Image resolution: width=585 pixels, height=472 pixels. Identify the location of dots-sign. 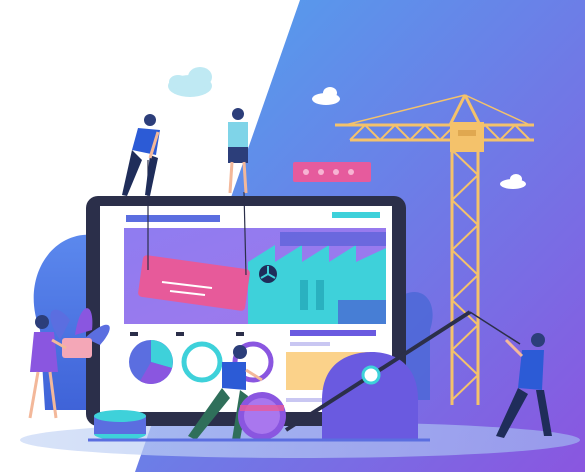
(332, 172).